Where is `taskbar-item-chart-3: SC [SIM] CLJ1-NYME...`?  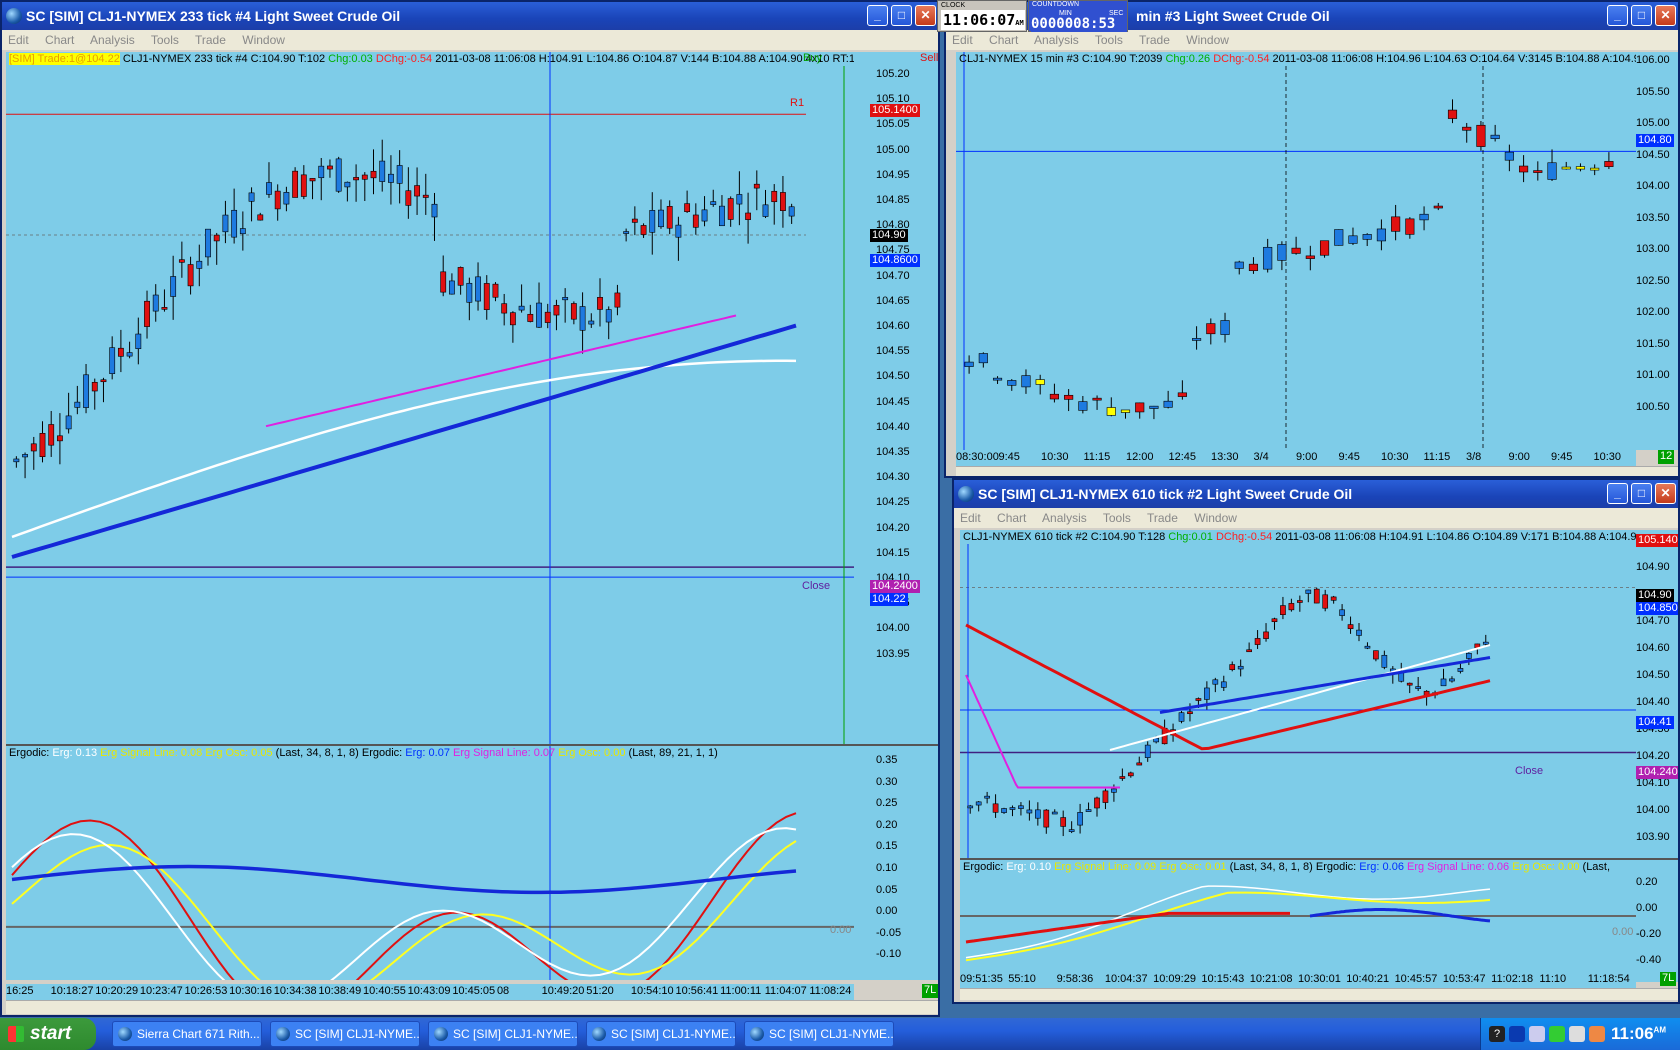 taskbar-item-chart-3: SC [SIM] CLJ1-NYME... is located at coordinates (661, 1034).